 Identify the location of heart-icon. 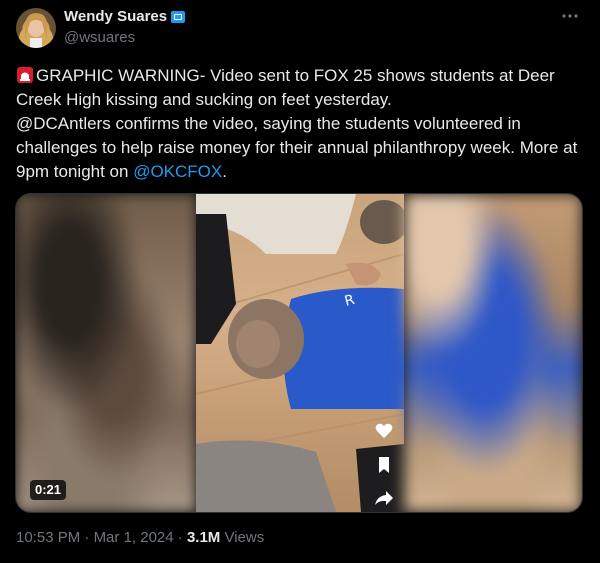
(384, 431).